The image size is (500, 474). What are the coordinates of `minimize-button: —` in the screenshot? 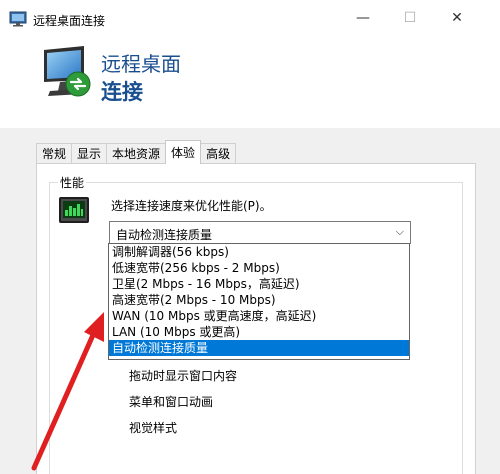 It's located at (363, 18).